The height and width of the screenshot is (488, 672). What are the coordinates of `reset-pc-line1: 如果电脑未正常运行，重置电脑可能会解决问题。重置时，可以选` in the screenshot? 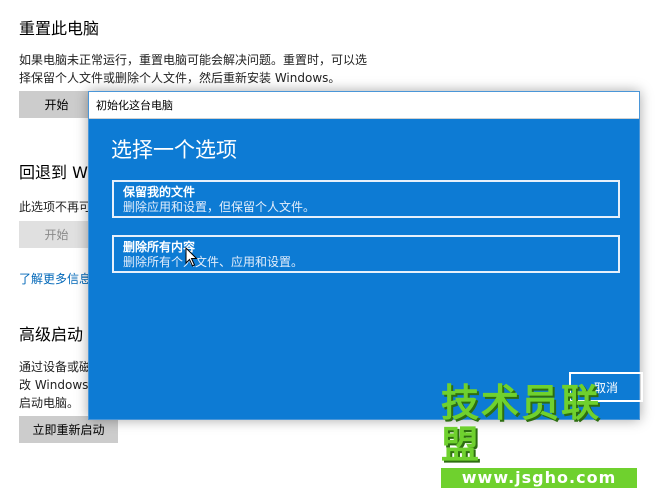 It's located at (193, 60).